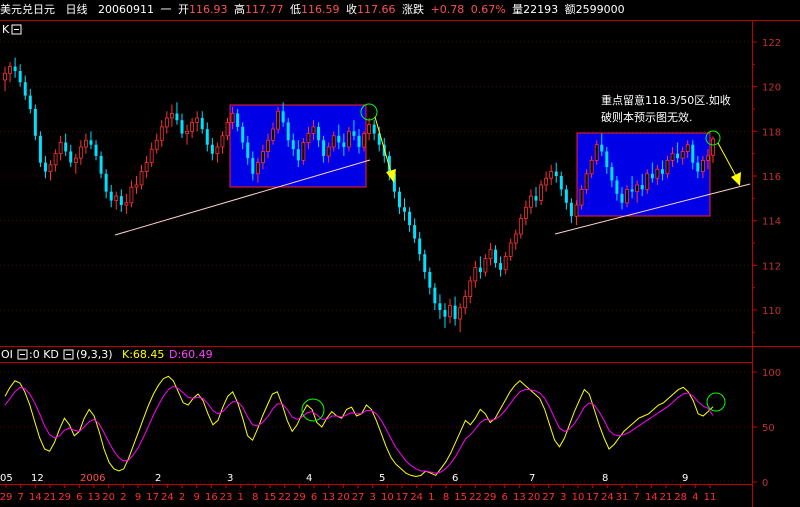 The width and height of the screenshot is (800, 507). What do you see at coordinates (309, 478) in the screenshot?
I see `month-label: 4` at bounding box center [309, 478].